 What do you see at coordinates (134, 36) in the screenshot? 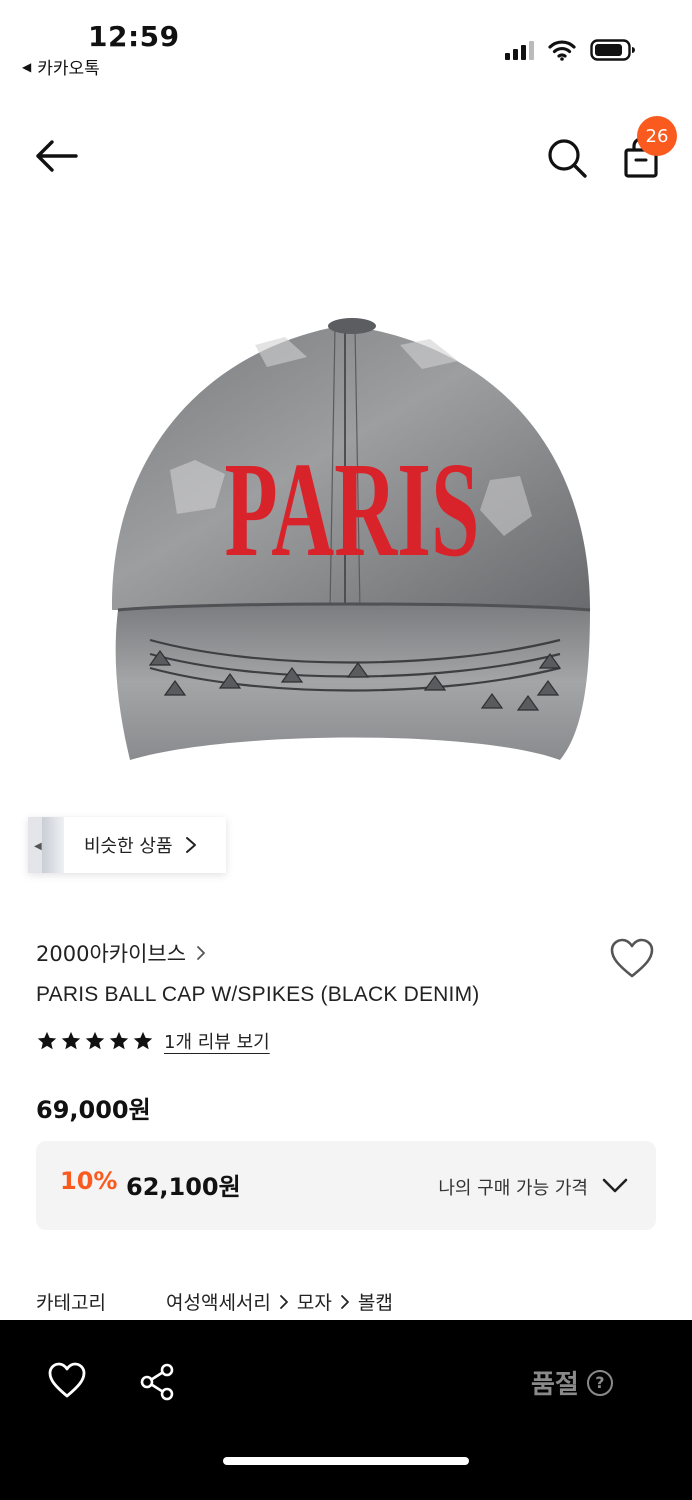
I see `status-time: 12:59` at bounding box center [134, 36].